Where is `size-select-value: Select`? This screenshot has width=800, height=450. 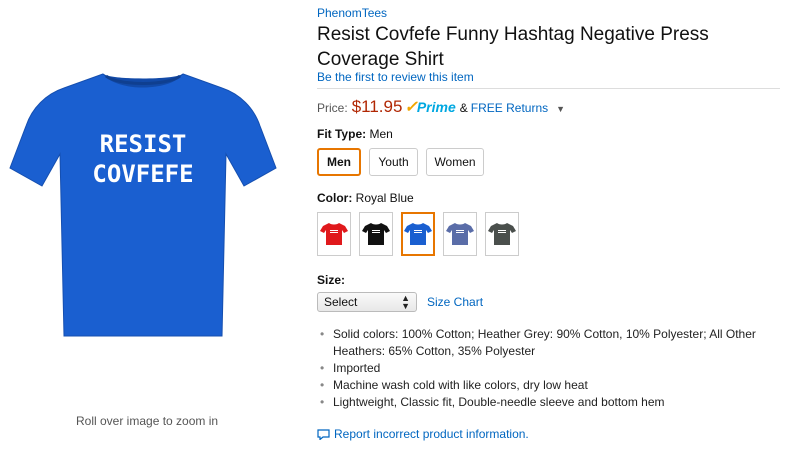
size-select-value: Select is located at coordinates (341, 302).